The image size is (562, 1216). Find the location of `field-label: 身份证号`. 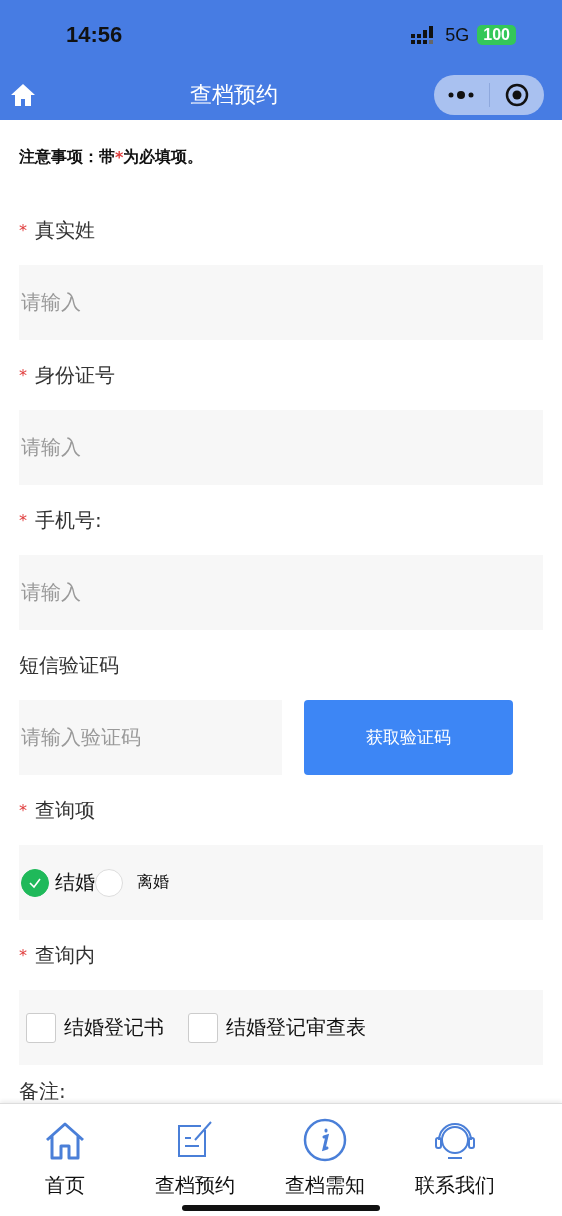

field-label: 身份证号 is located at coordinates (75, 375).